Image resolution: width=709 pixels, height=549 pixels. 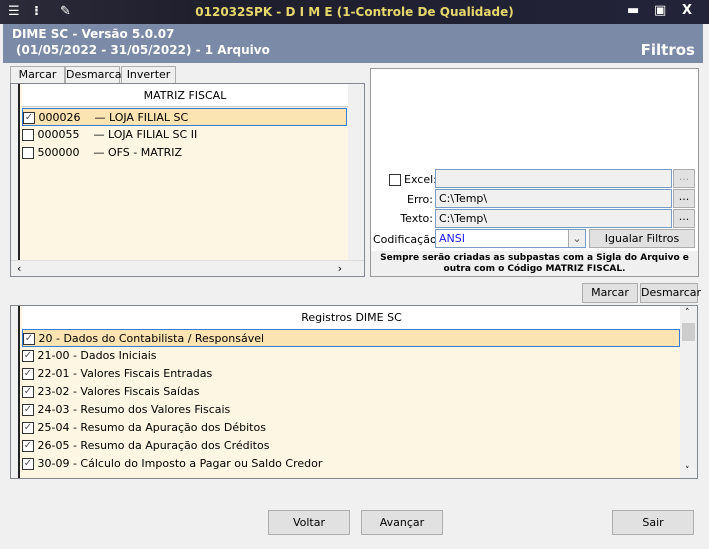 I want to click on tab-desmarcar: Desmarcar, so click(x=95, y=74).